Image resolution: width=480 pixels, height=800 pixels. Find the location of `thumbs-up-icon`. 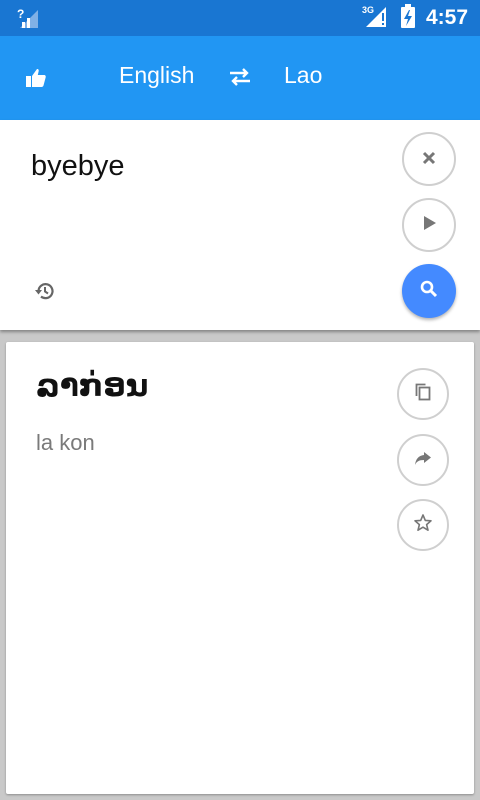

thumbs-up-icon is located at coordinates (36, 78).